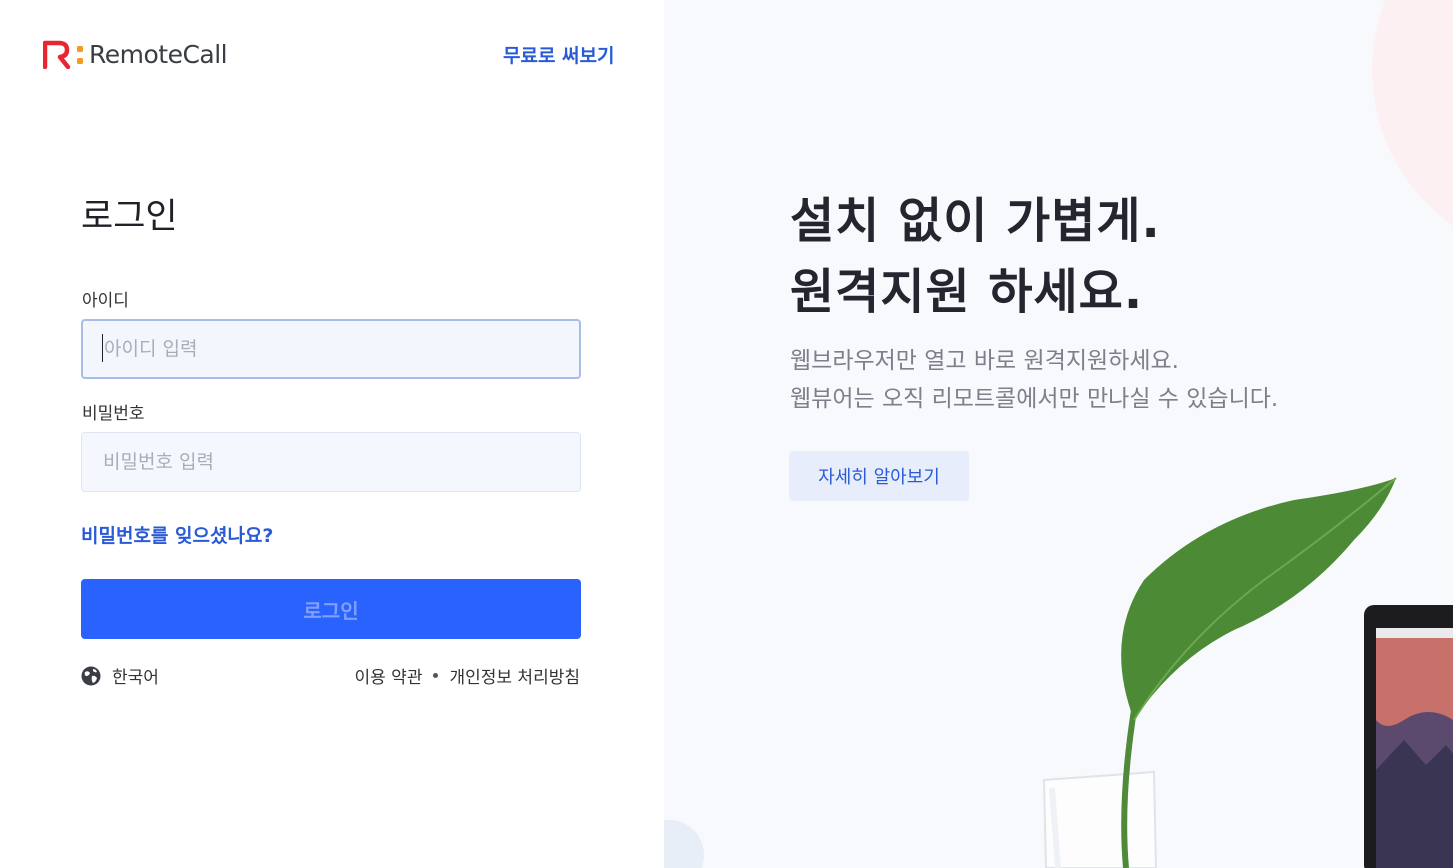  I want to click on separator-dot, so click(436, 675).